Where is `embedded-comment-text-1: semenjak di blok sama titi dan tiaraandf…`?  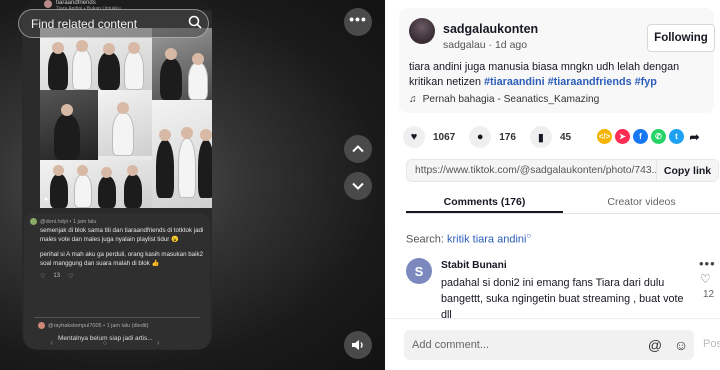 embedded-comment-text-1: semenjak di blok sama titi dan tiaraandf… is located at coordinates (122, 235).